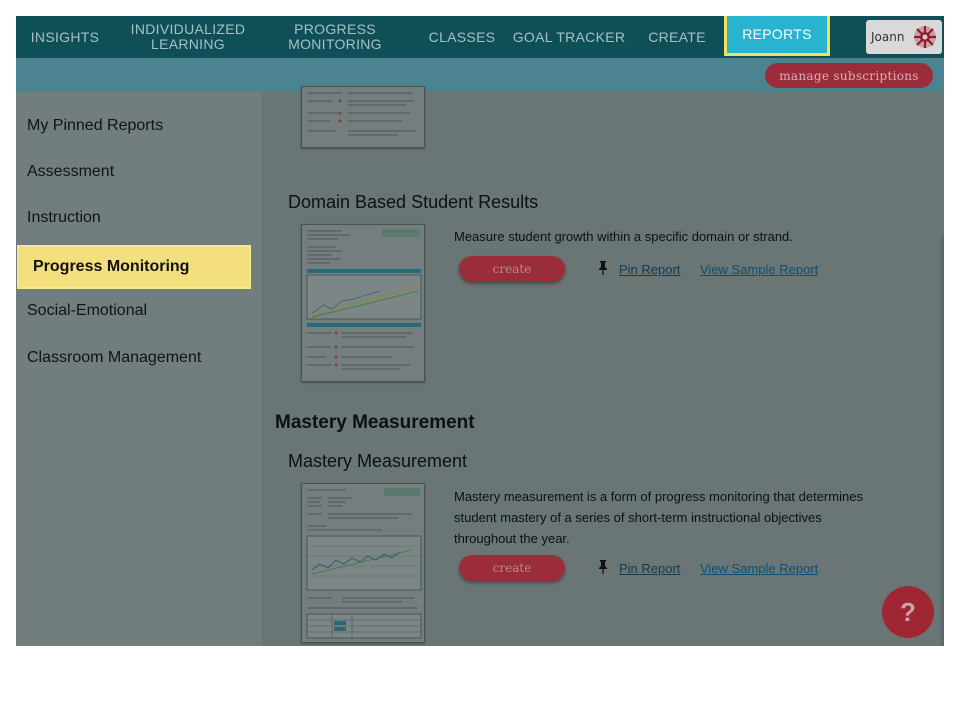  I want to click on help-button: ?, so click(908, 612).